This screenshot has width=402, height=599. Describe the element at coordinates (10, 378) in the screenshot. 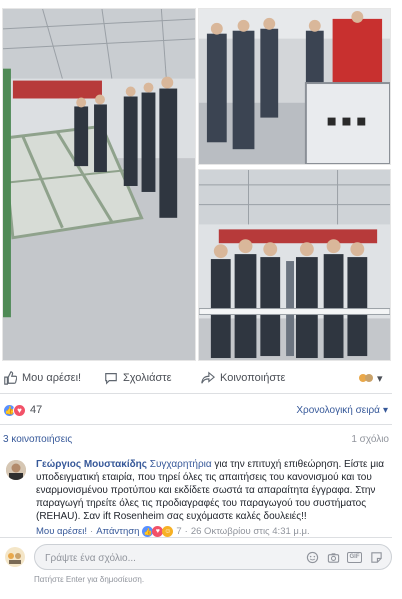

I see `thumbs-up-icon` at that location.